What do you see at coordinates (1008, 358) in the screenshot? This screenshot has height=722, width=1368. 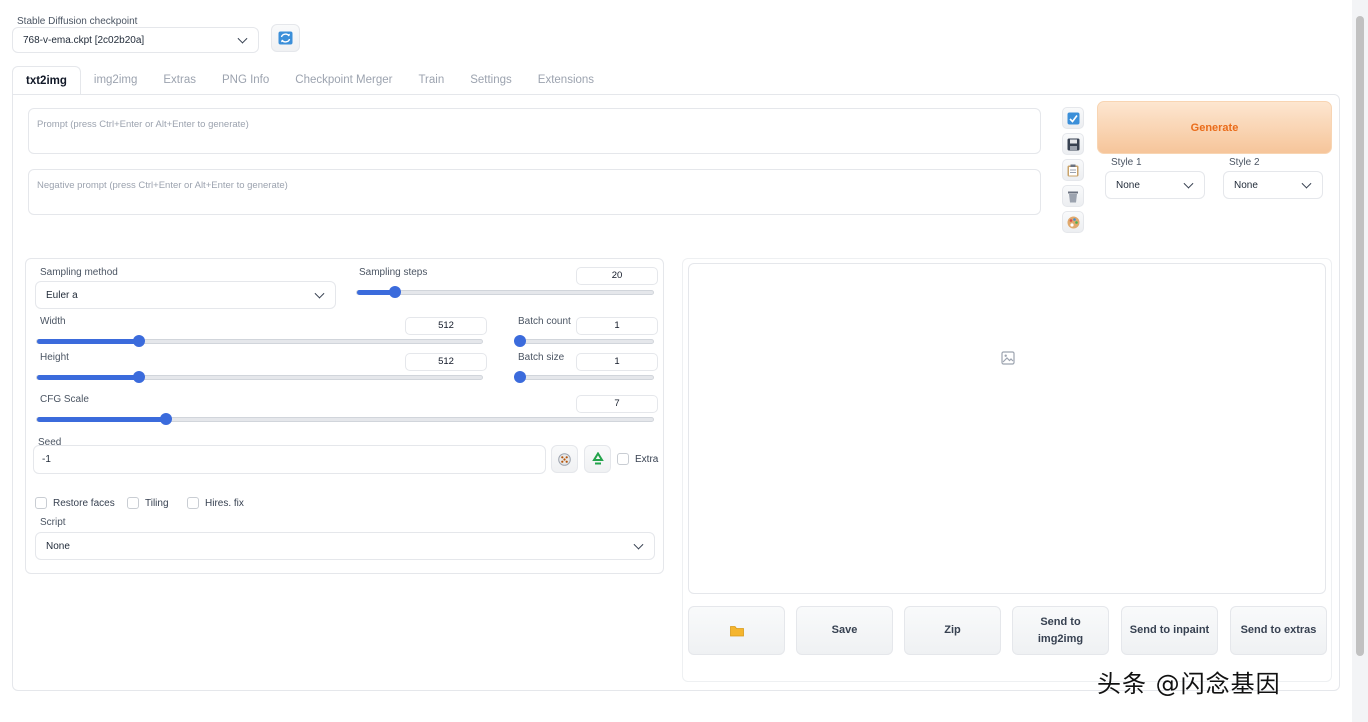 I see `image-icon` at bounding box center [1008, 358].